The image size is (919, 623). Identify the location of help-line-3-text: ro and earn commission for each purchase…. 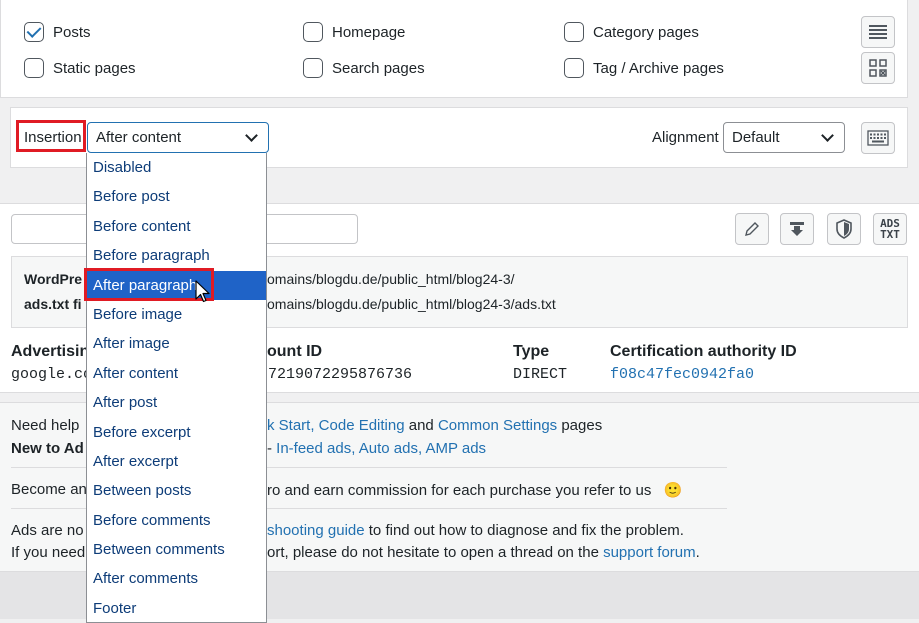
(459, 490).